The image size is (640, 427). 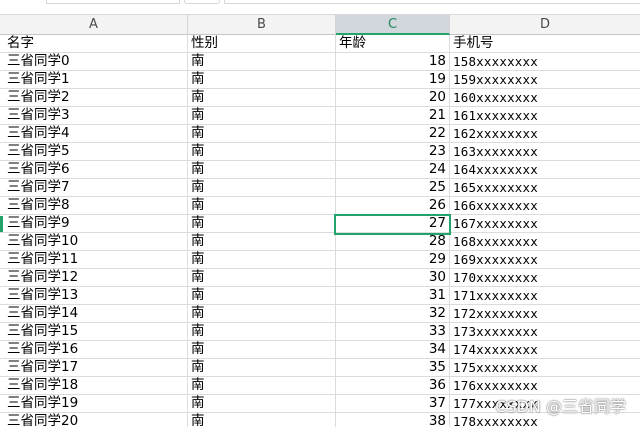 I want to click on cell-age: 32, so click(x=393, y=313).